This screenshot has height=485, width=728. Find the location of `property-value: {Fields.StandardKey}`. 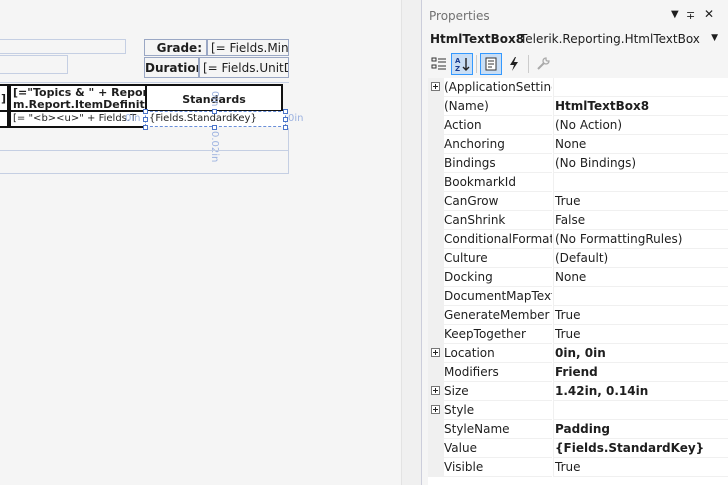

property-value: {Fields.StandardKey} is located at coordinates (640, 448).